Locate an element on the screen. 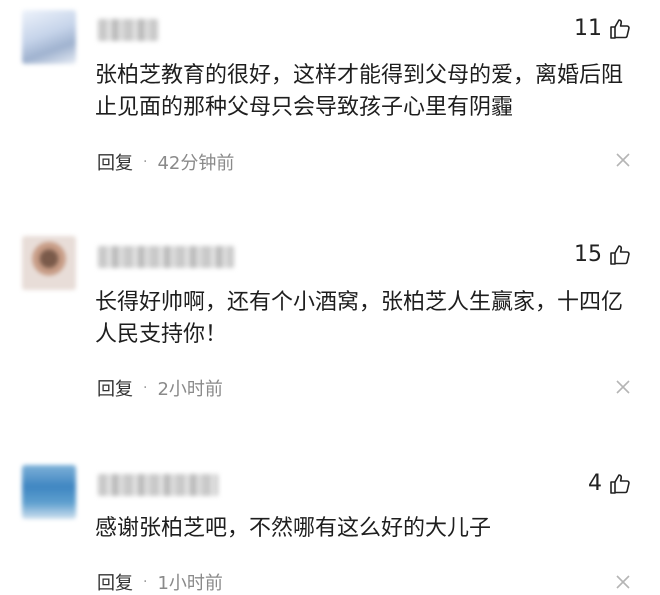  timestamp: 42分钟前 is located at coordinates (196, 163).